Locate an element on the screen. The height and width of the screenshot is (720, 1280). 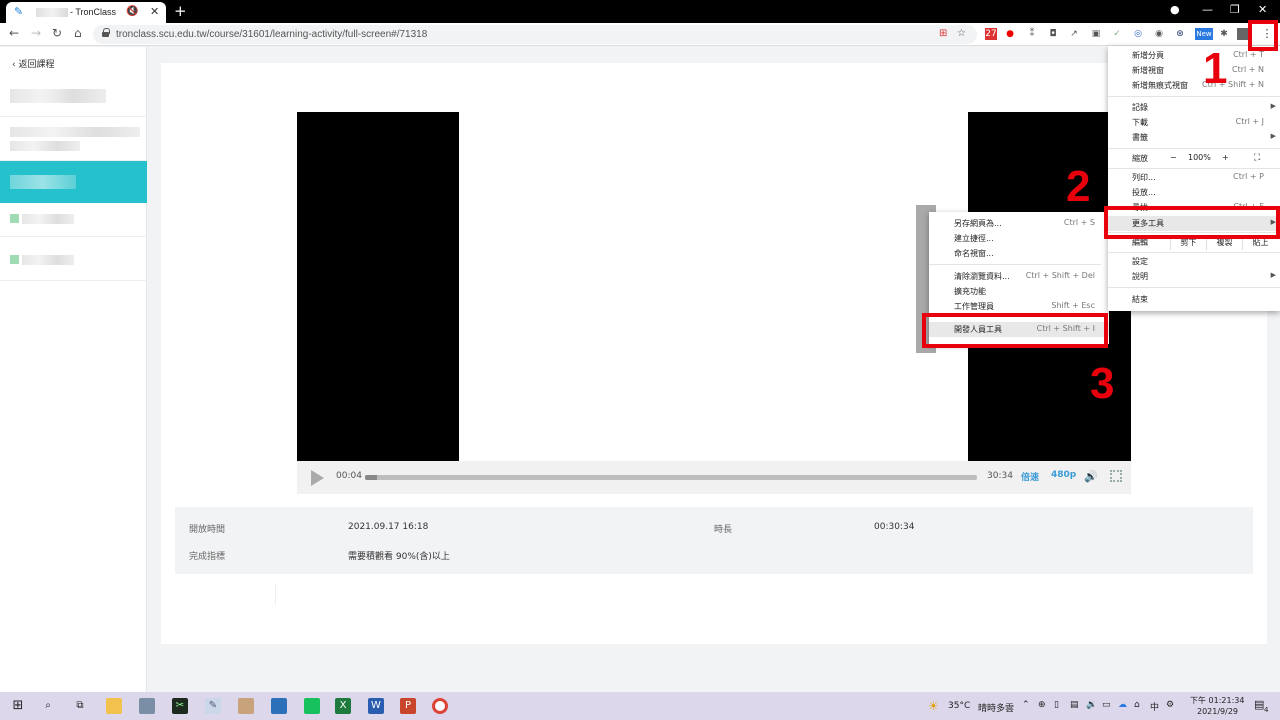
zoom-out-button: − is located at coordinates (1173, 157).